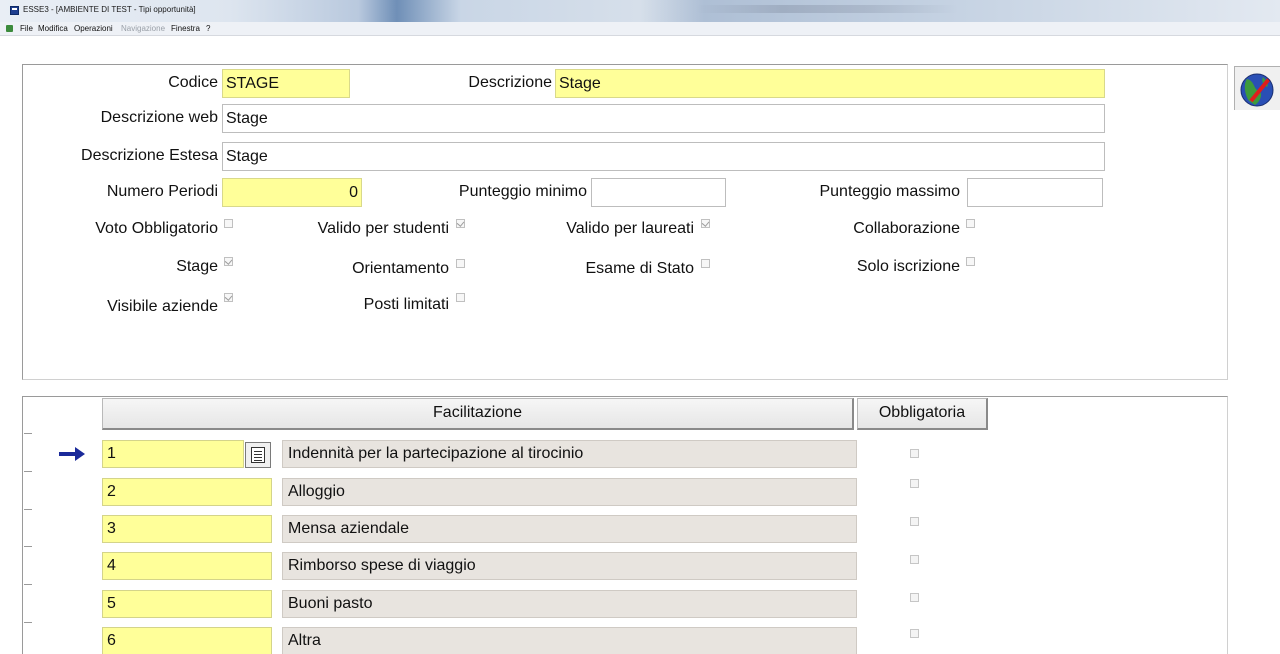  Describe the element at coordinates (187, 640) in the screenshot. I see `facilitazione-code-cell: 6` at that location.